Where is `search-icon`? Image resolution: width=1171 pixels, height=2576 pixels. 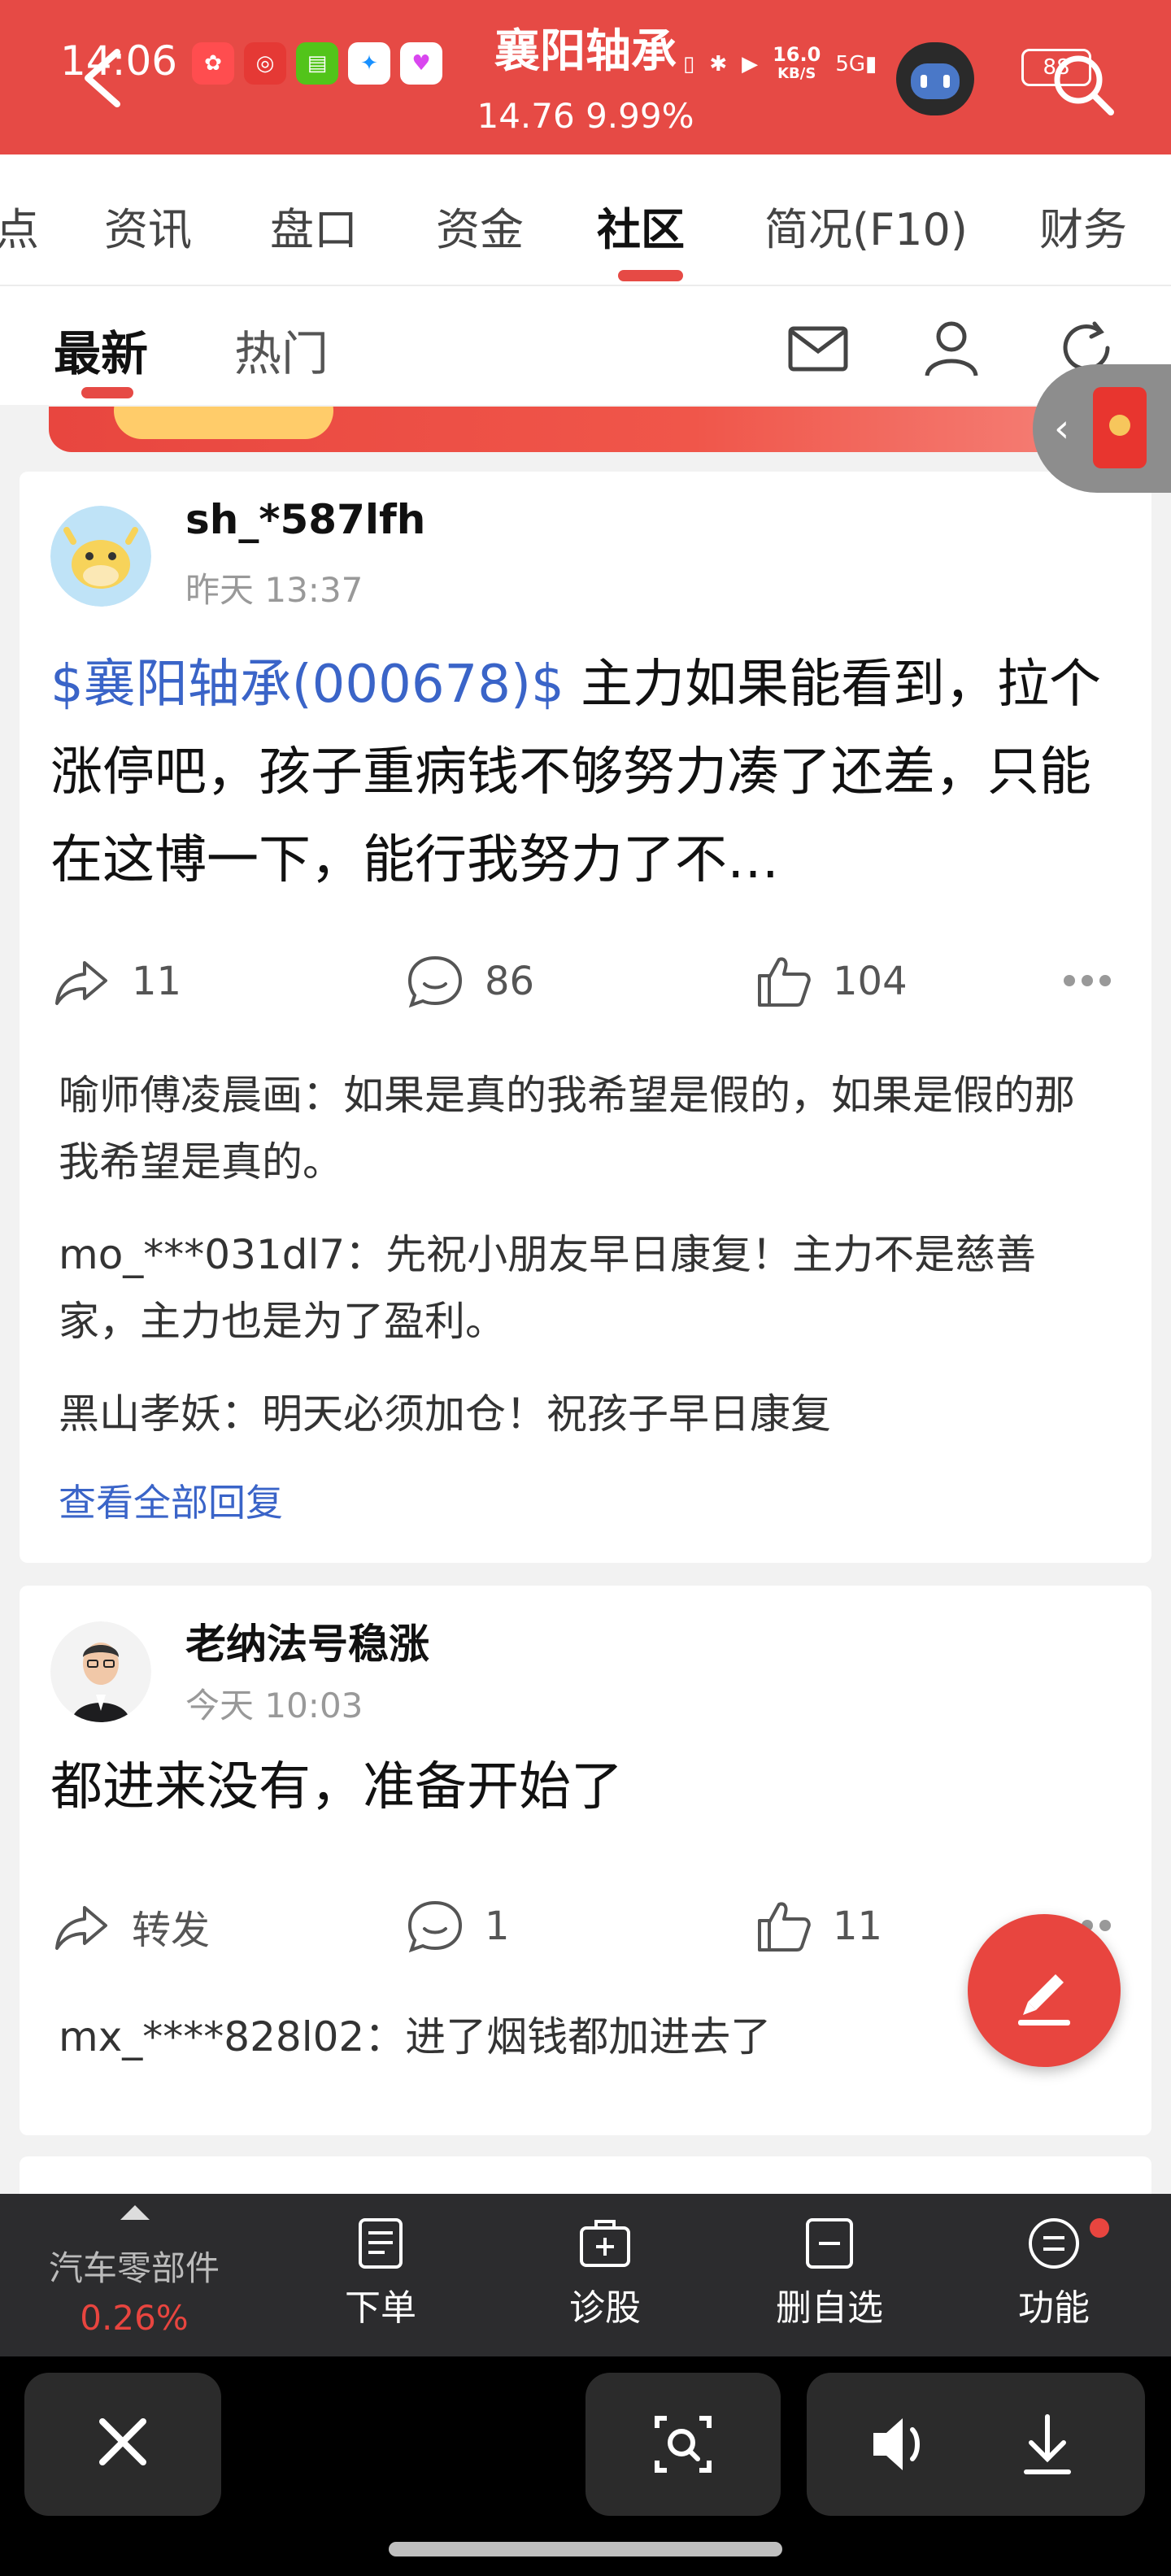
search-icon is located at coordinates (1083, 83).